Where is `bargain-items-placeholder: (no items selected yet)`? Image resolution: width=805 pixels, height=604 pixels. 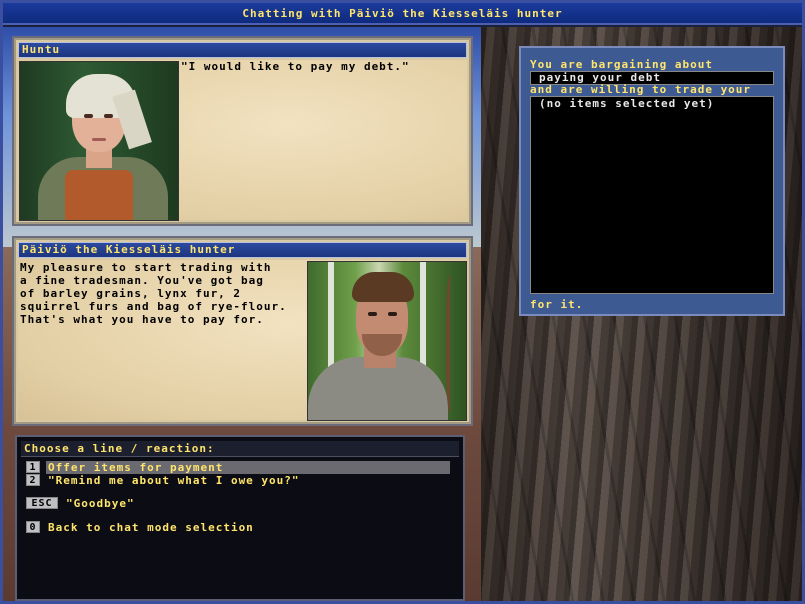
bargain-items-placeholder: (no items selected yet) is located at coordinates (627, 103).